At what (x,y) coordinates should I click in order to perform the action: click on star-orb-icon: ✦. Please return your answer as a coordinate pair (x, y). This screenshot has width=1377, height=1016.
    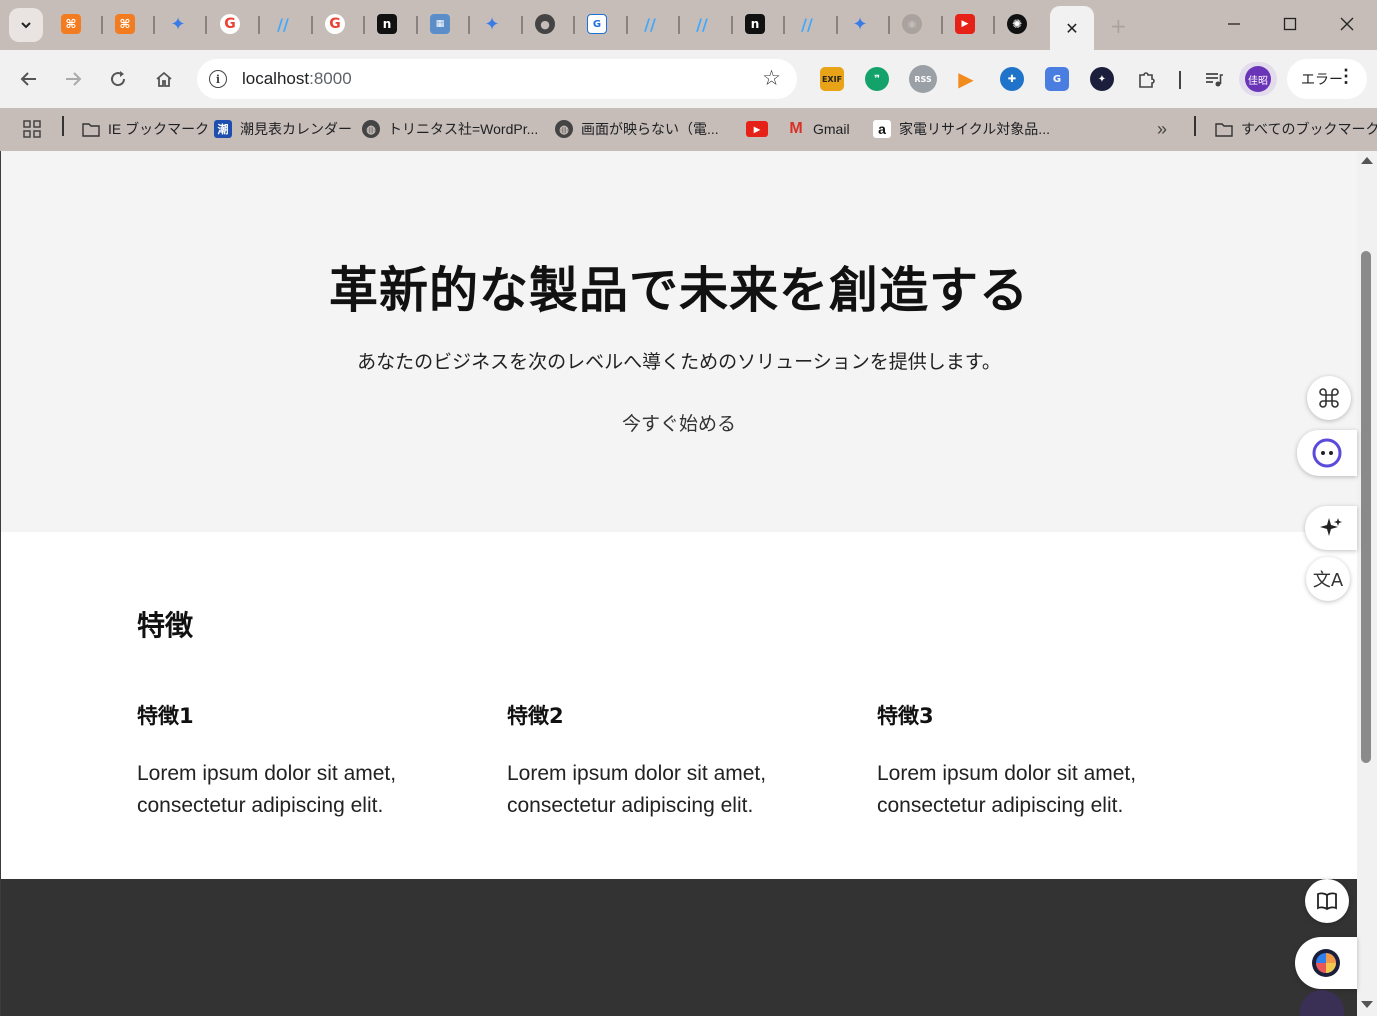
    Looking at the image, I should click on (1102, 79).